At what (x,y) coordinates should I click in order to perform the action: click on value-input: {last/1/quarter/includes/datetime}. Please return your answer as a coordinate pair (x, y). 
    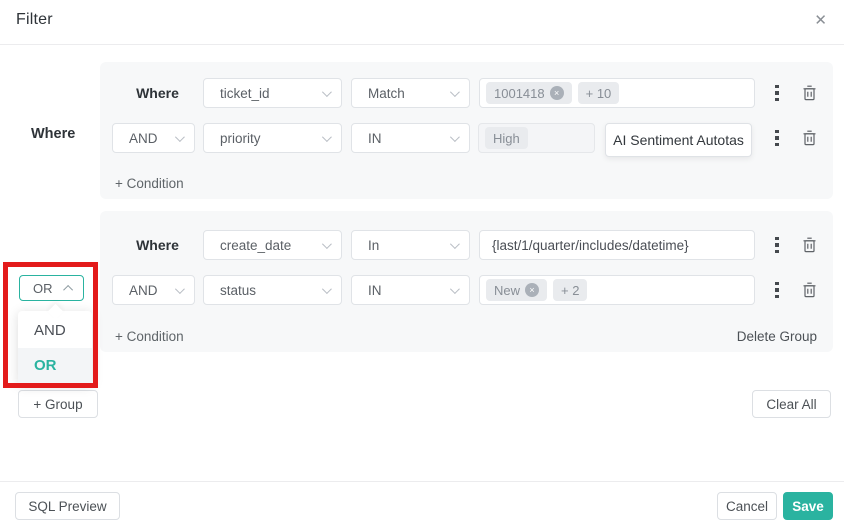
    Looking at the image, I should click on (617, 245).